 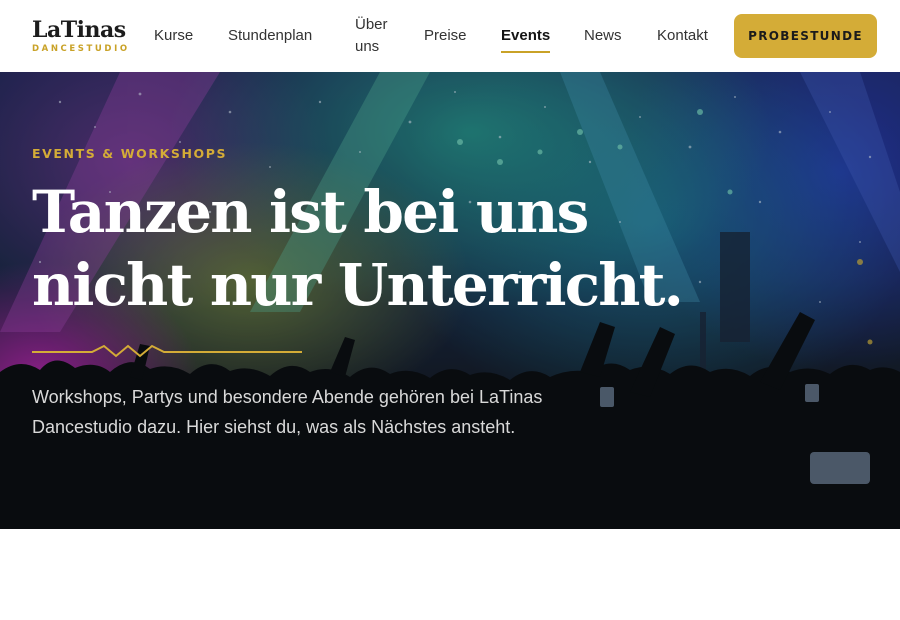 What do you see at coordinates (81, 49) in the screenshot?
I see `logo-subtitle: DANCESTUDIO` at bounding box center [81, 49].